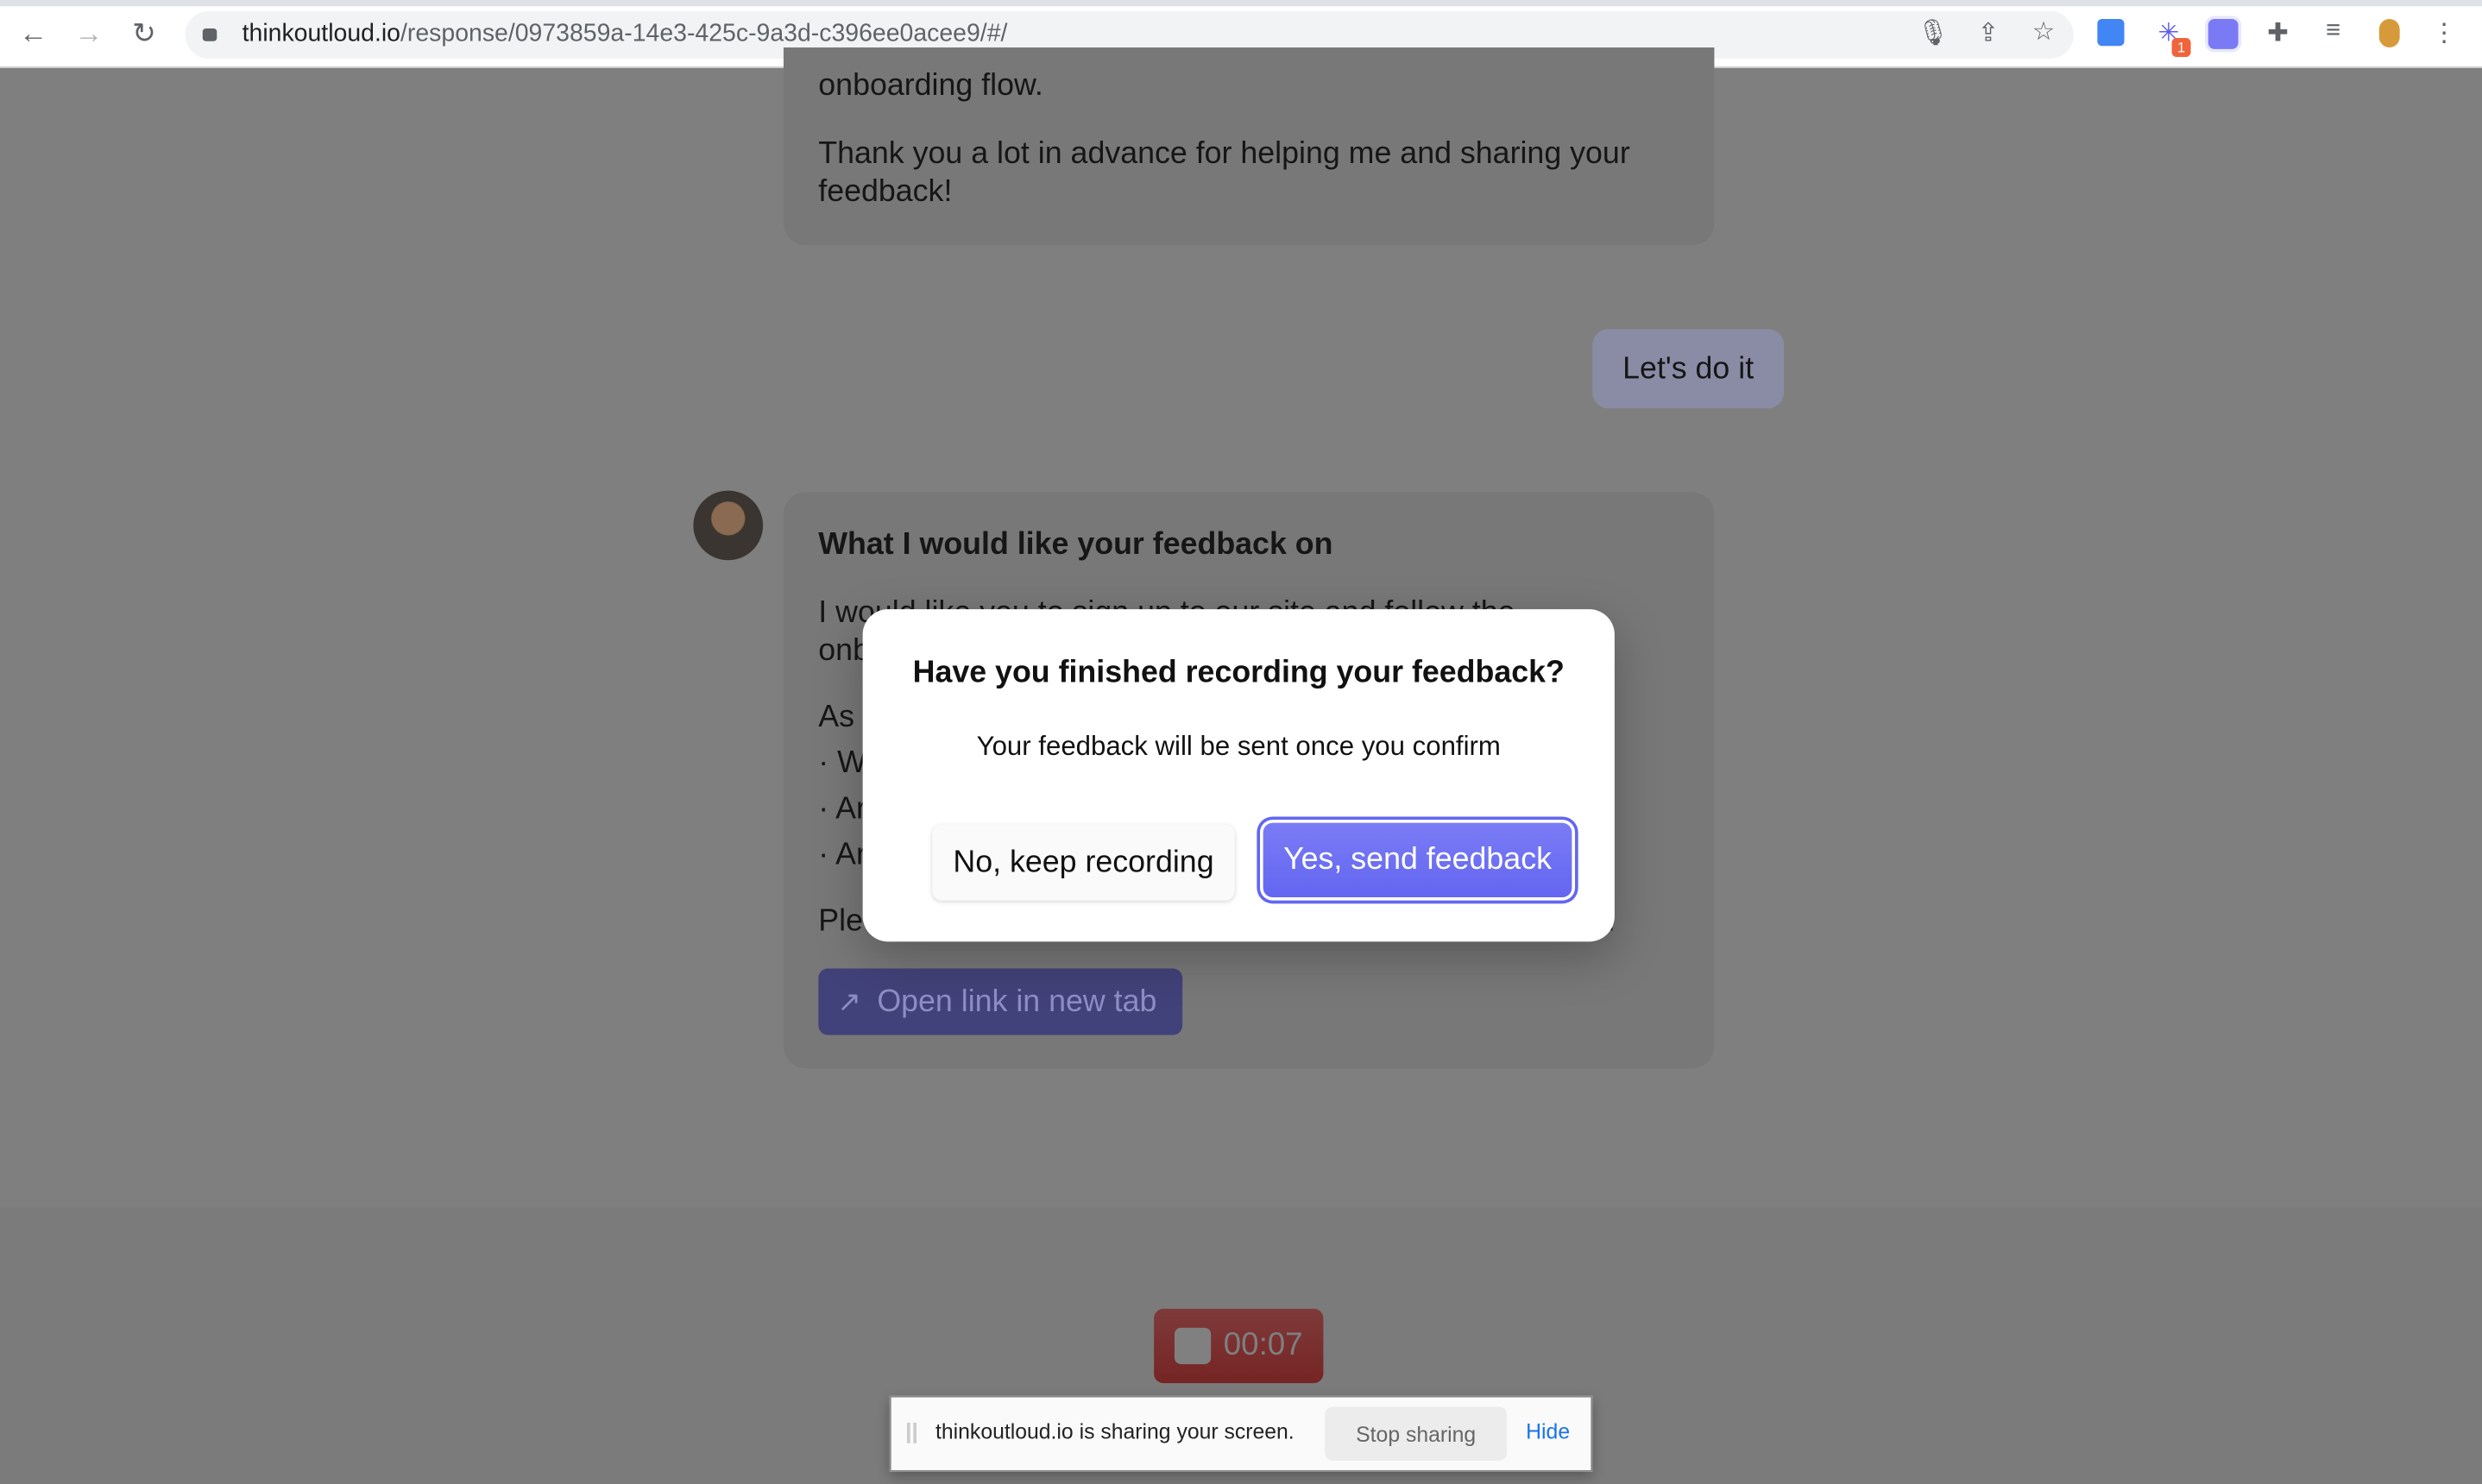 This screenshot has width=2482, height=1484. Describe the element at coordinates (1417, 859) in the screenshot. I see `send-feedback-button: Yes, send feedback` at that location.